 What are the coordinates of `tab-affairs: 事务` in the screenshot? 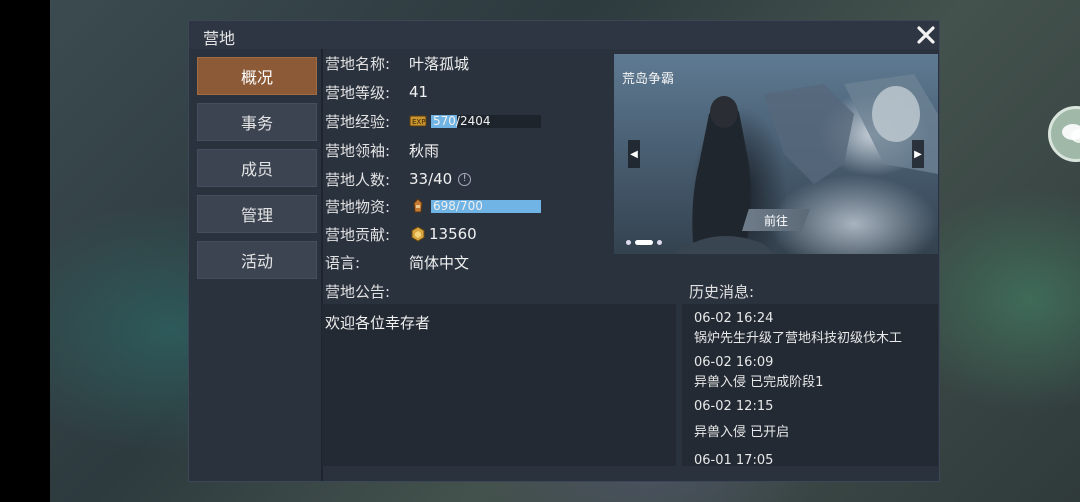 It's located at (257, 122).